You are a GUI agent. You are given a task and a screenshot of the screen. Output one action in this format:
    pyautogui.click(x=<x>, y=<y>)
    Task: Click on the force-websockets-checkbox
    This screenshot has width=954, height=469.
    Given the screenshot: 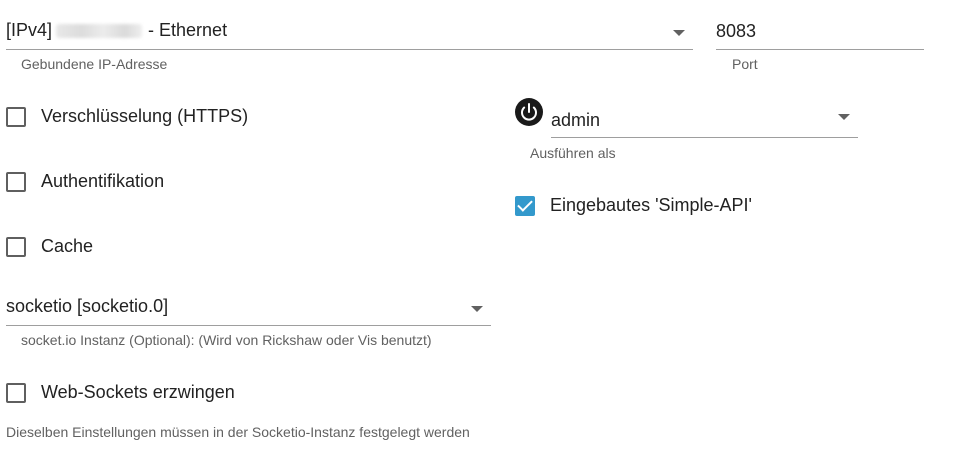 What is the action you would take?
    pyautogui.click(x=16, y=392)
    